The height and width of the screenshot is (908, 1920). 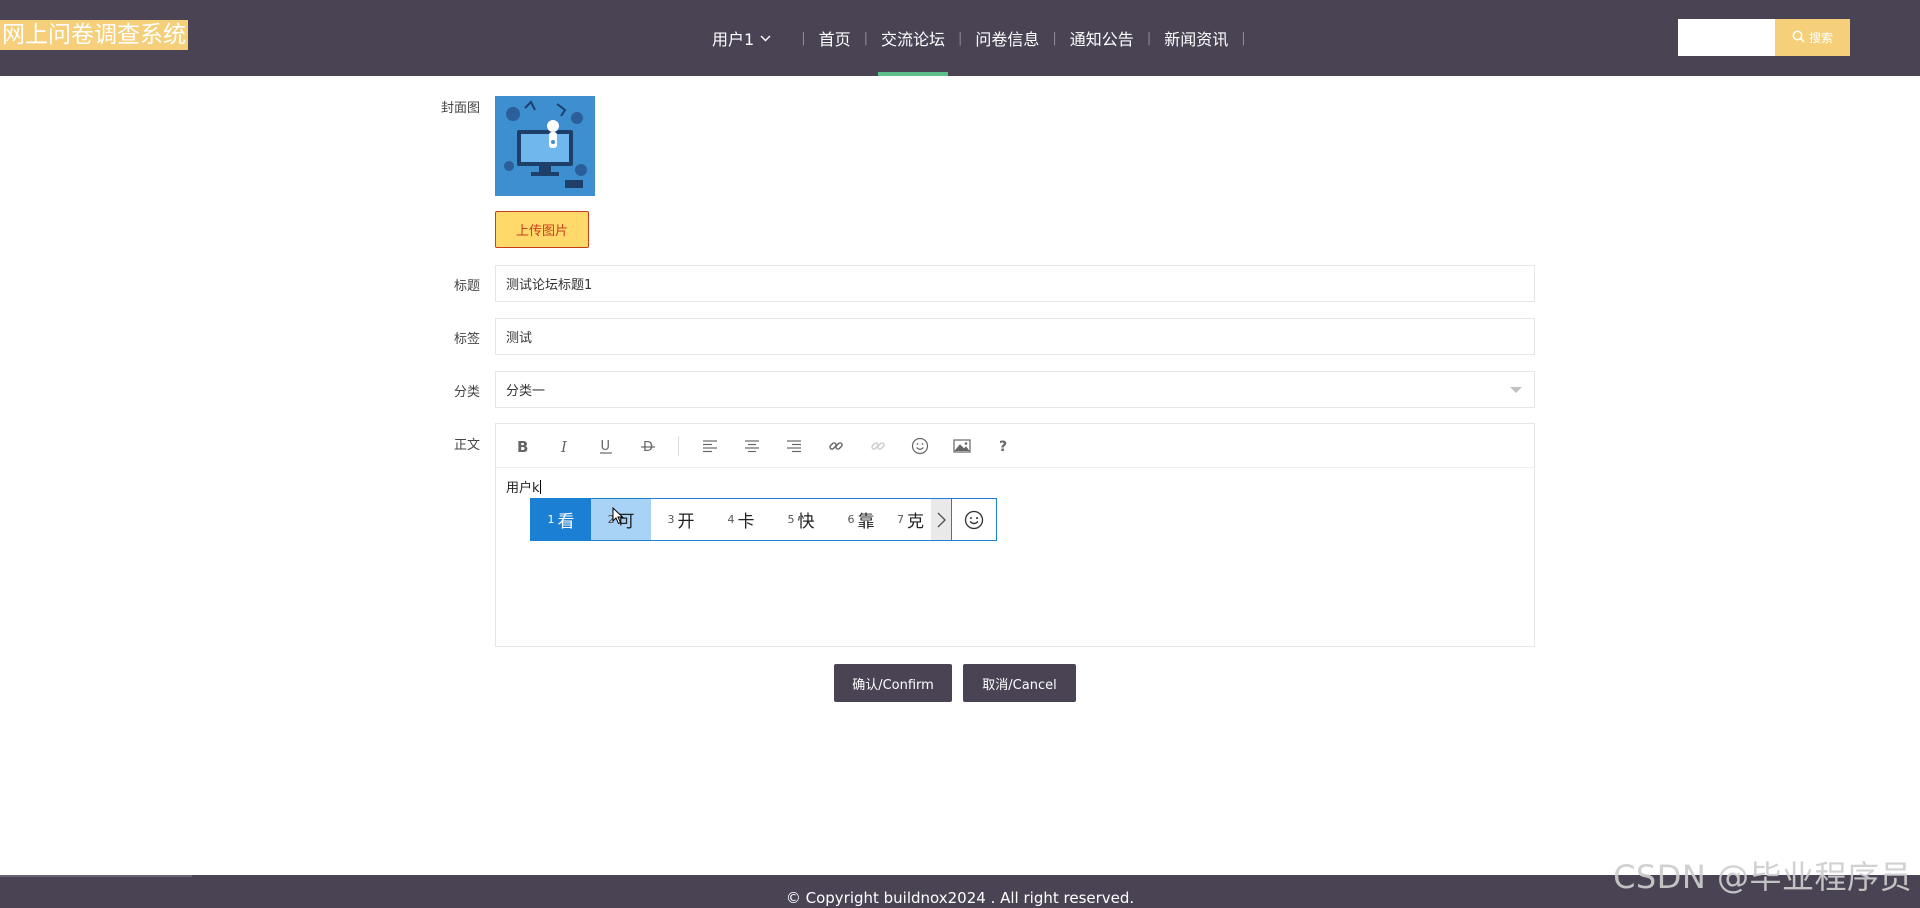 I want to click on site-logo: 网上问卷调查系统, so click(x=94, y=35).